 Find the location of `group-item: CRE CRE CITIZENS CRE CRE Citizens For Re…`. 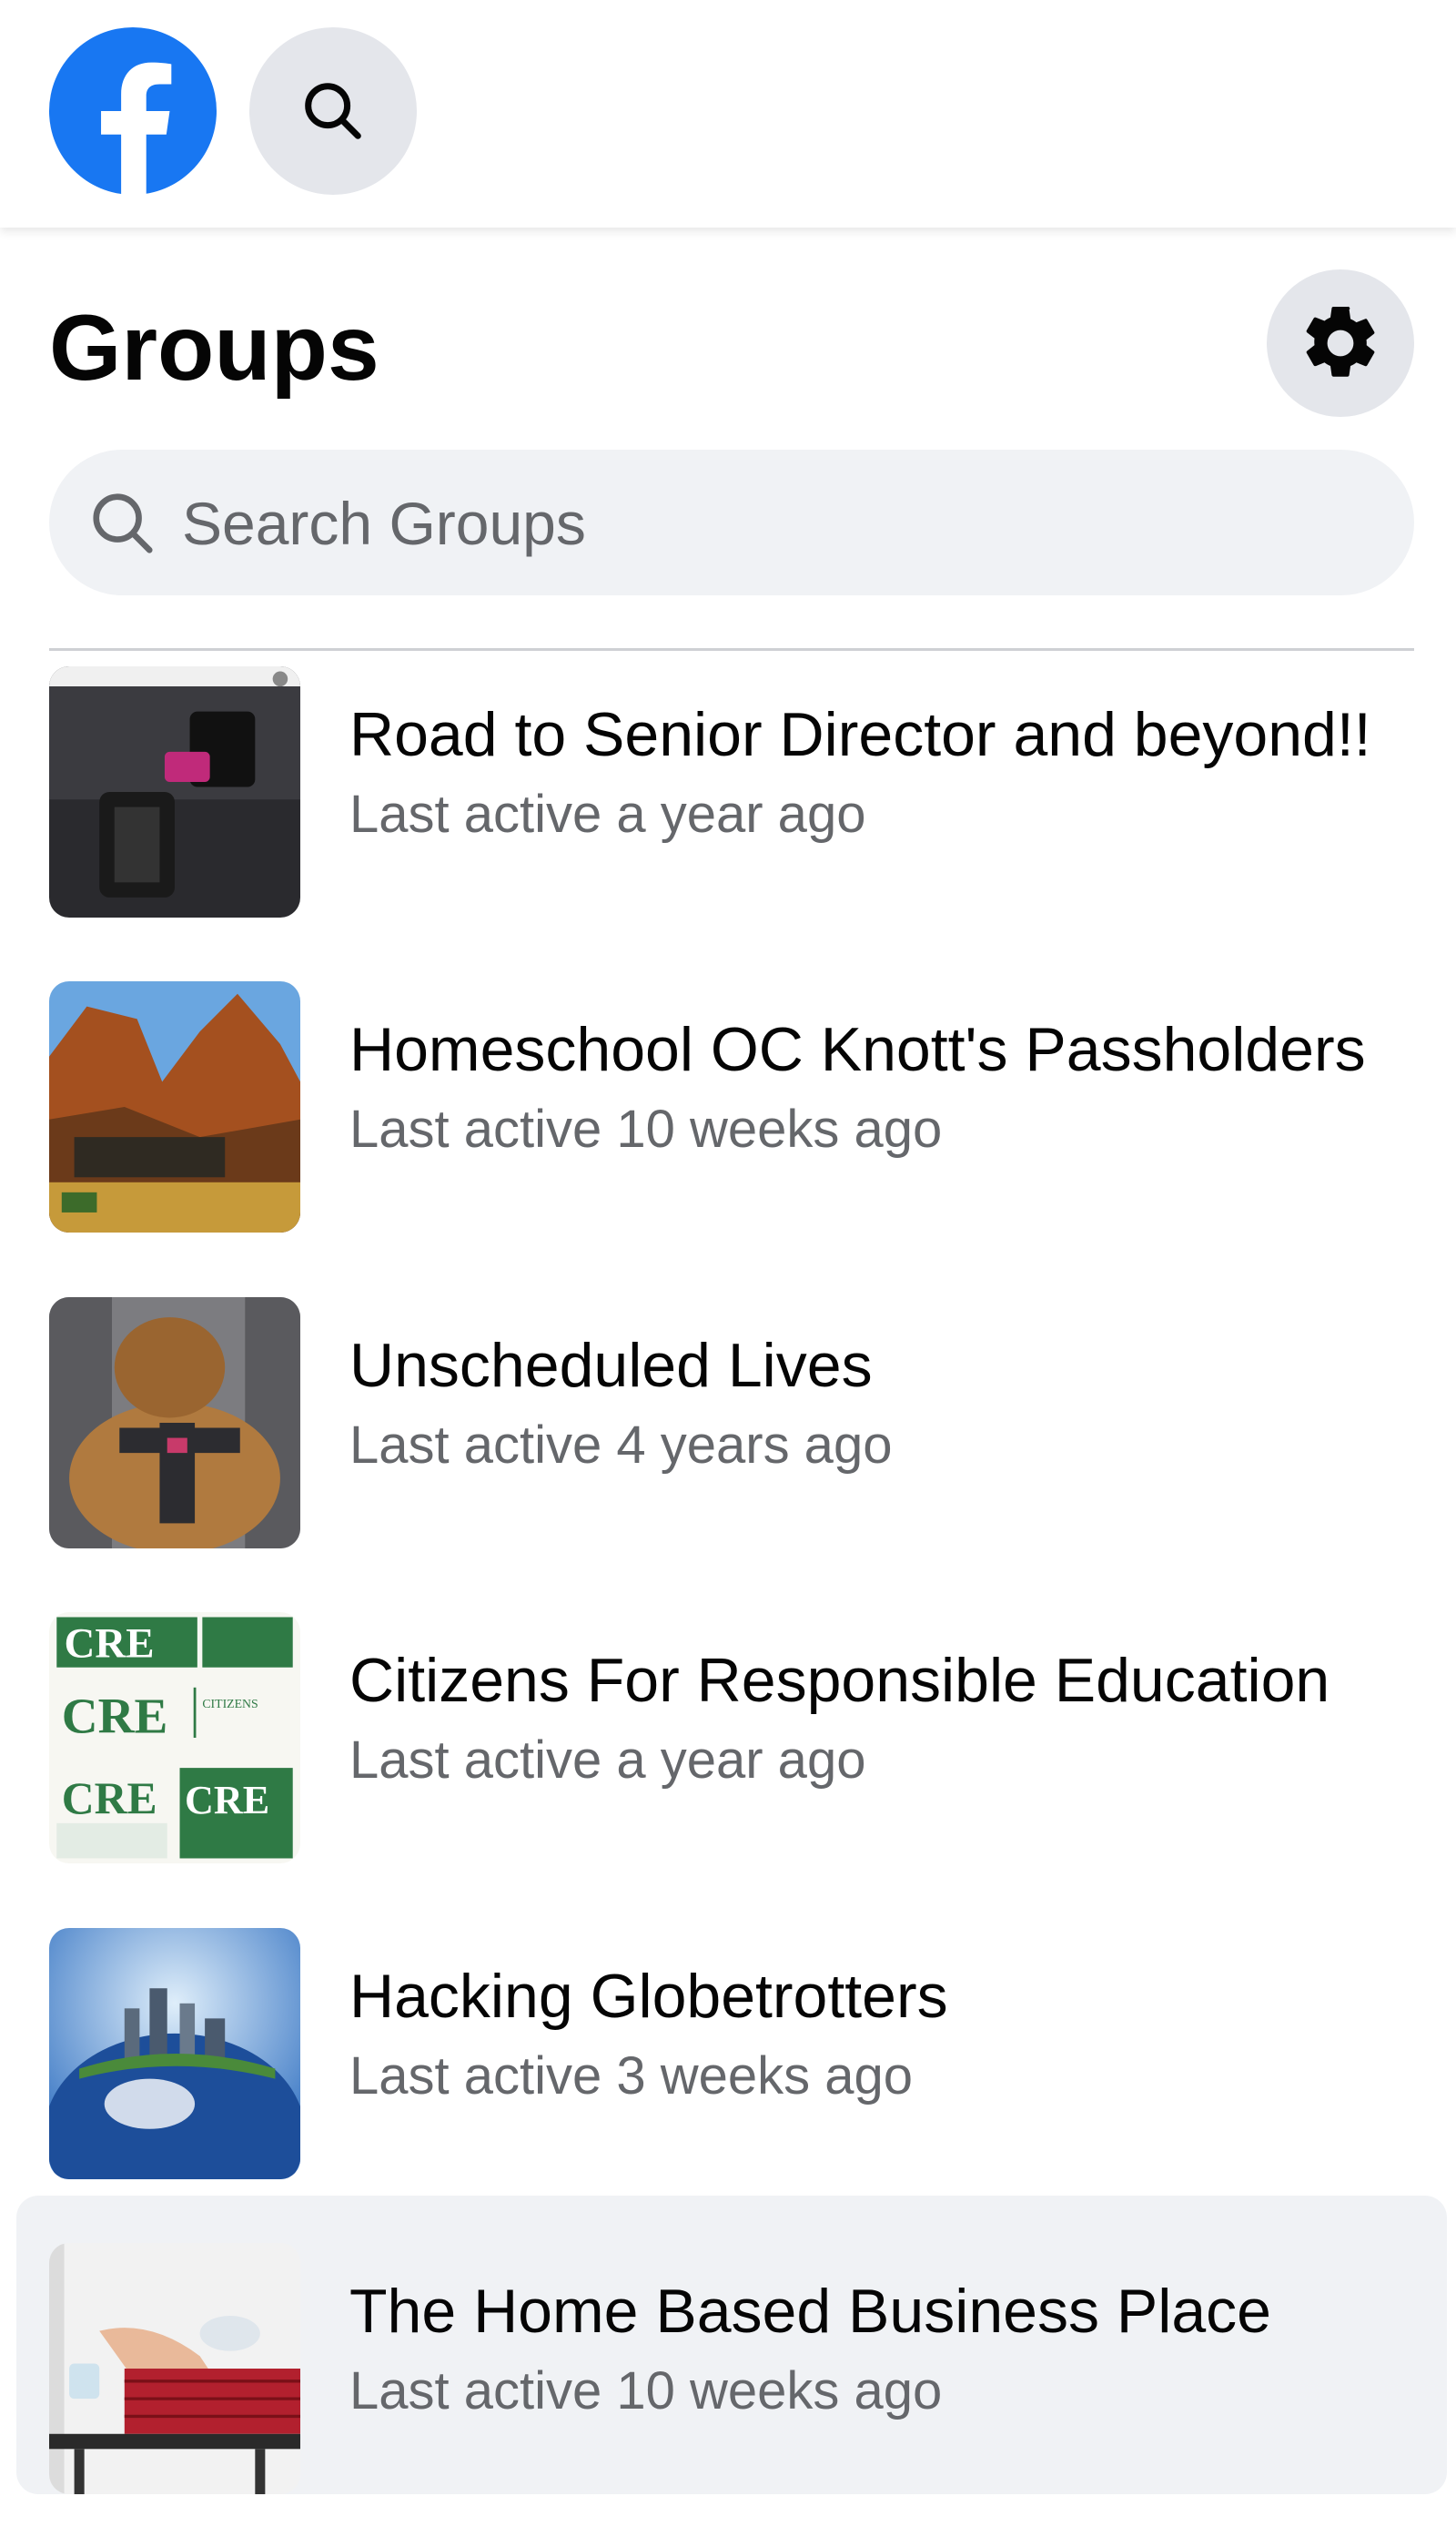

group-item: CRE CRE CITIZENS CRE CRE Citizens For Re… is located at coordinates (732, 1714).